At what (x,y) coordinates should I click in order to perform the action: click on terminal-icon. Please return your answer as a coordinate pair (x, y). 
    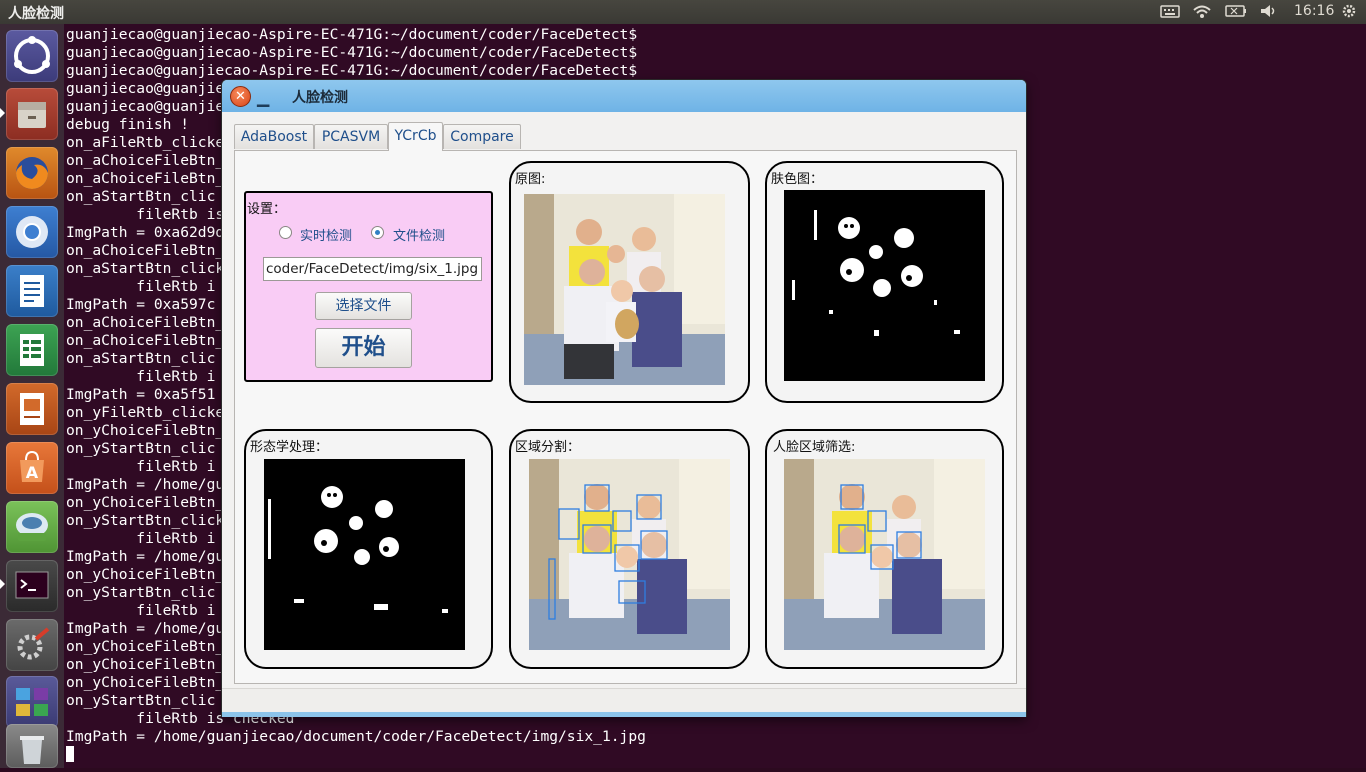
    Looking at the image, I should click on (32, 586).